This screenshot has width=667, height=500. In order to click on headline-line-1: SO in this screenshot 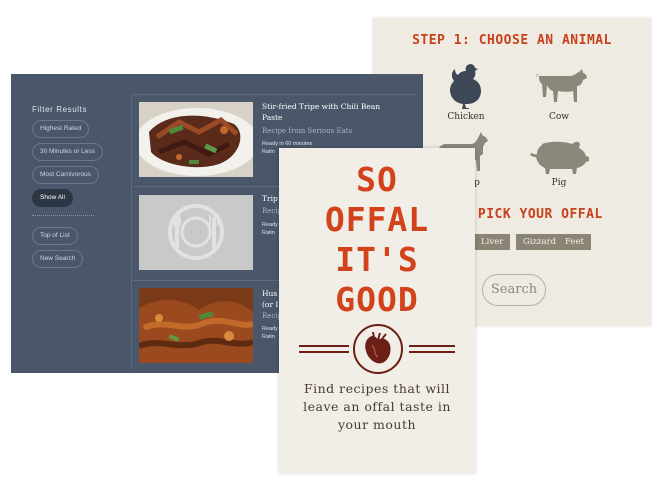, I will do `click(377, 179)`.